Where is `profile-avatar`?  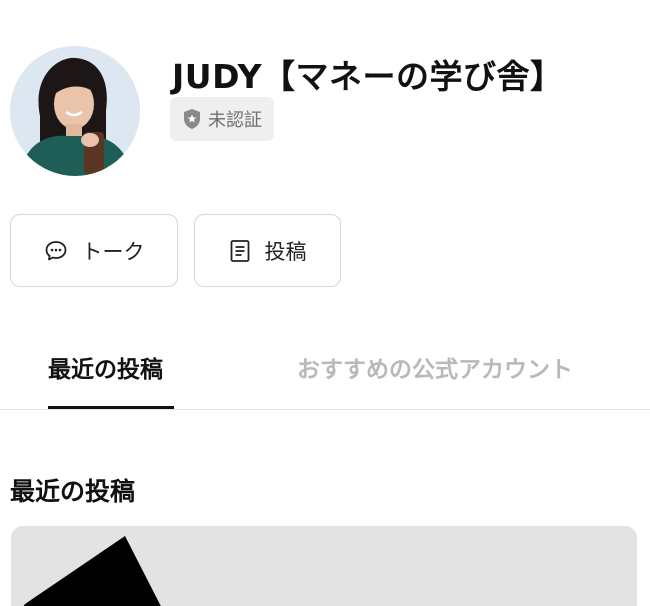 profile-avatar is located at coordinates (75, 111).